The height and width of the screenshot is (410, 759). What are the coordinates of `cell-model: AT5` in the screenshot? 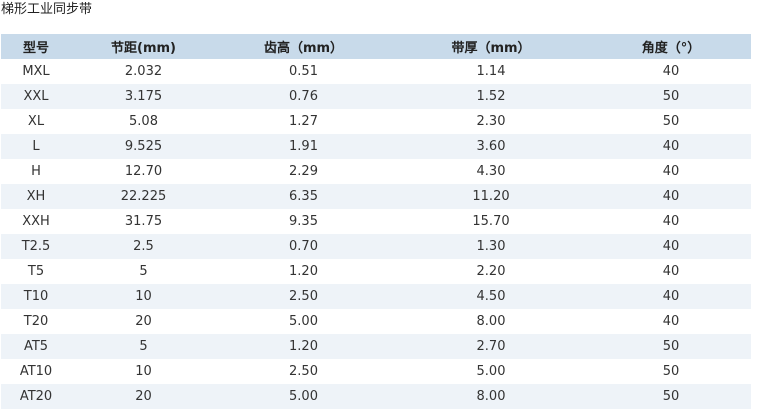 It's located at (36, 346).